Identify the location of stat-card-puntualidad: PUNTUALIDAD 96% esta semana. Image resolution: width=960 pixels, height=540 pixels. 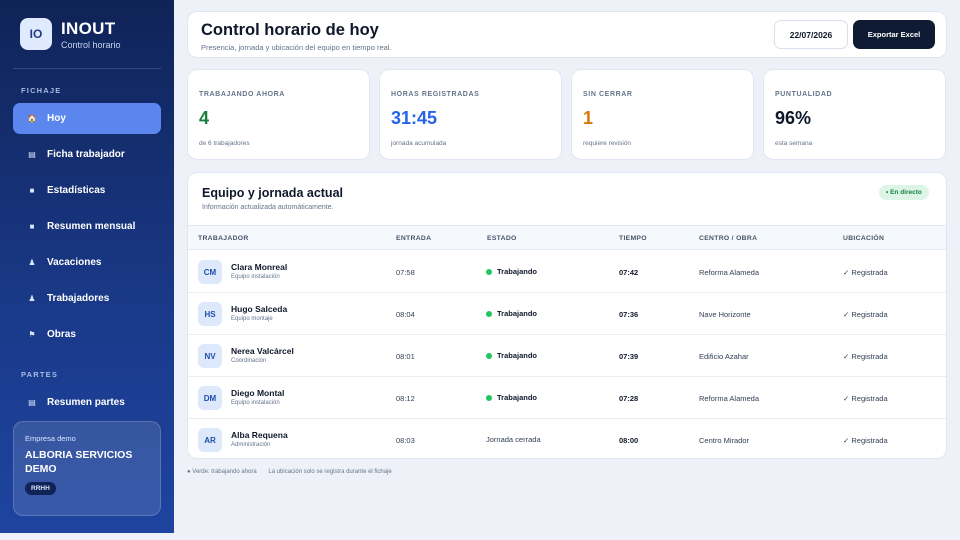
(854, 114).